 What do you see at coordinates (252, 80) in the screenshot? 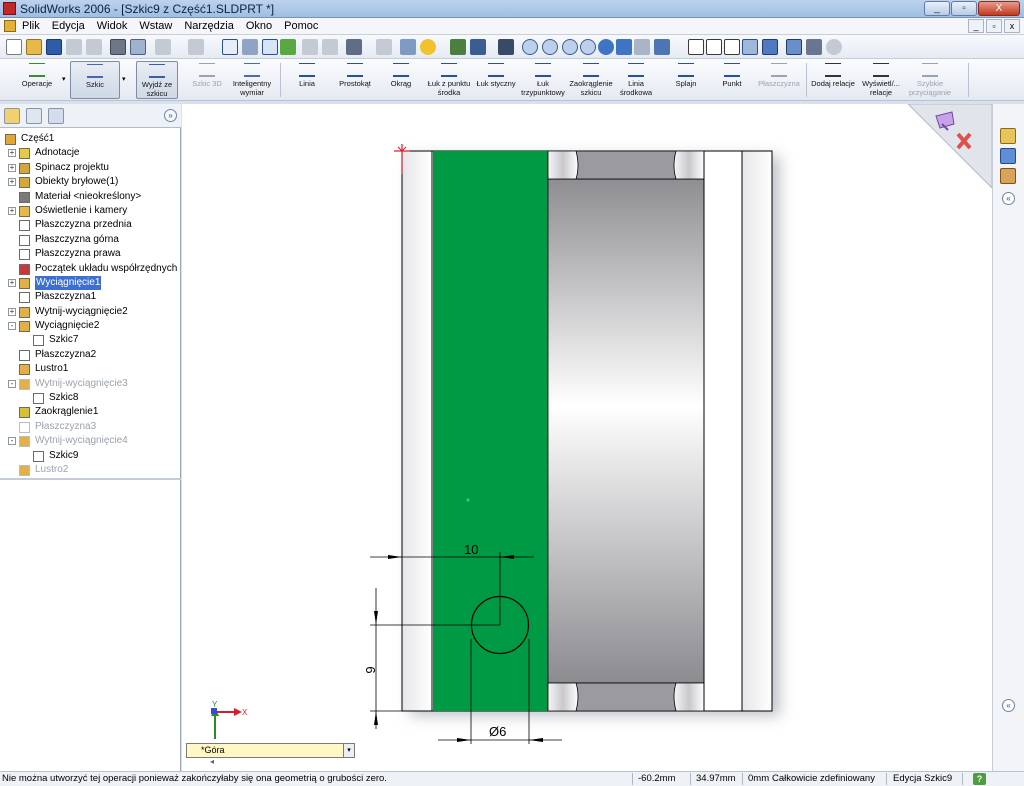
I see `cmd-smart-dimension-button: Inteligentny wymiar` at bounding box center [252, 80].